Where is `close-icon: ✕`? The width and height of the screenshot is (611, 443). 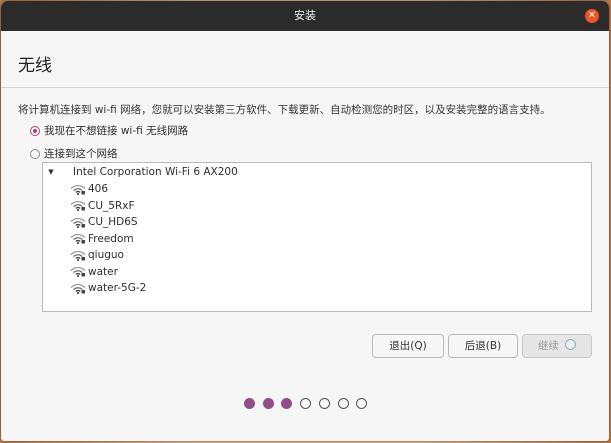 close-icon: ✕ is located at coordinates (592, 15).